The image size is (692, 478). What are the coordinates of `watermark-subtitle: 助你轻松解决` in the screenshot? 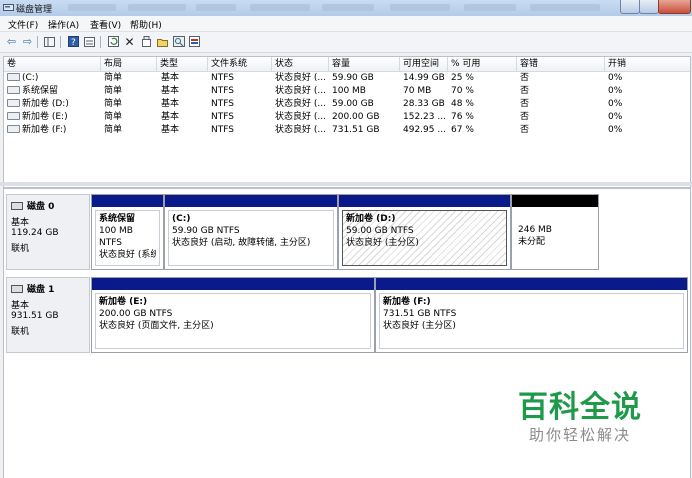 It's located at (579, 435).